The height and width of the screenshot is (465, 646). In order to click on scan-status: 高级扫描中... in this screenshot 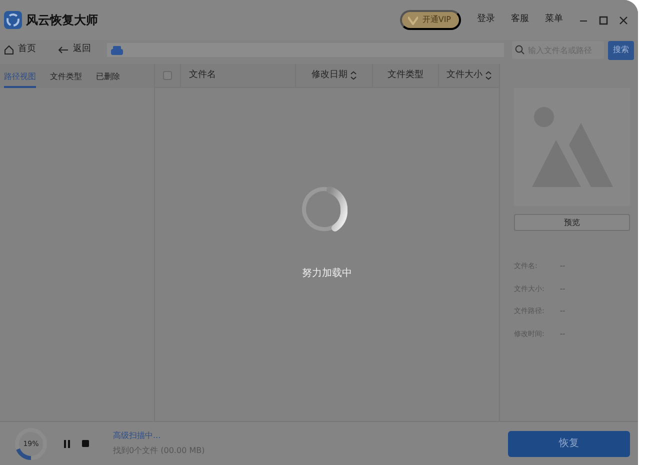, I will do `click(137, 436)`.